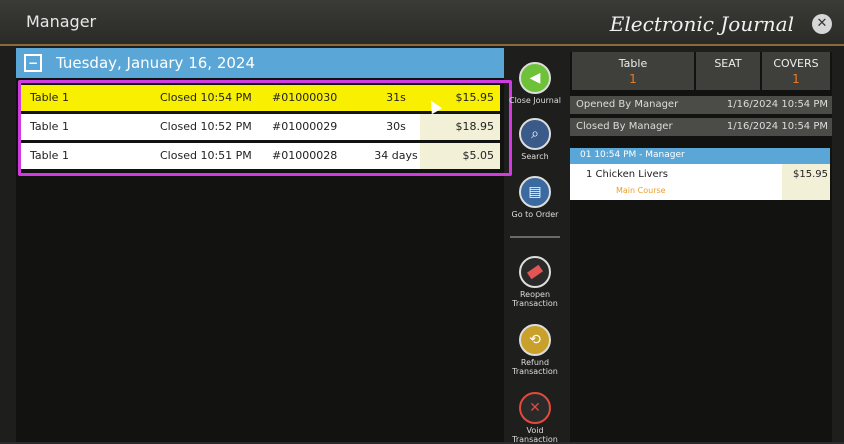 This screenshot has height=444, width=844. I want to click on order-item: 1 Chicken Livers $15.95 Main Course, so click(700, 182).